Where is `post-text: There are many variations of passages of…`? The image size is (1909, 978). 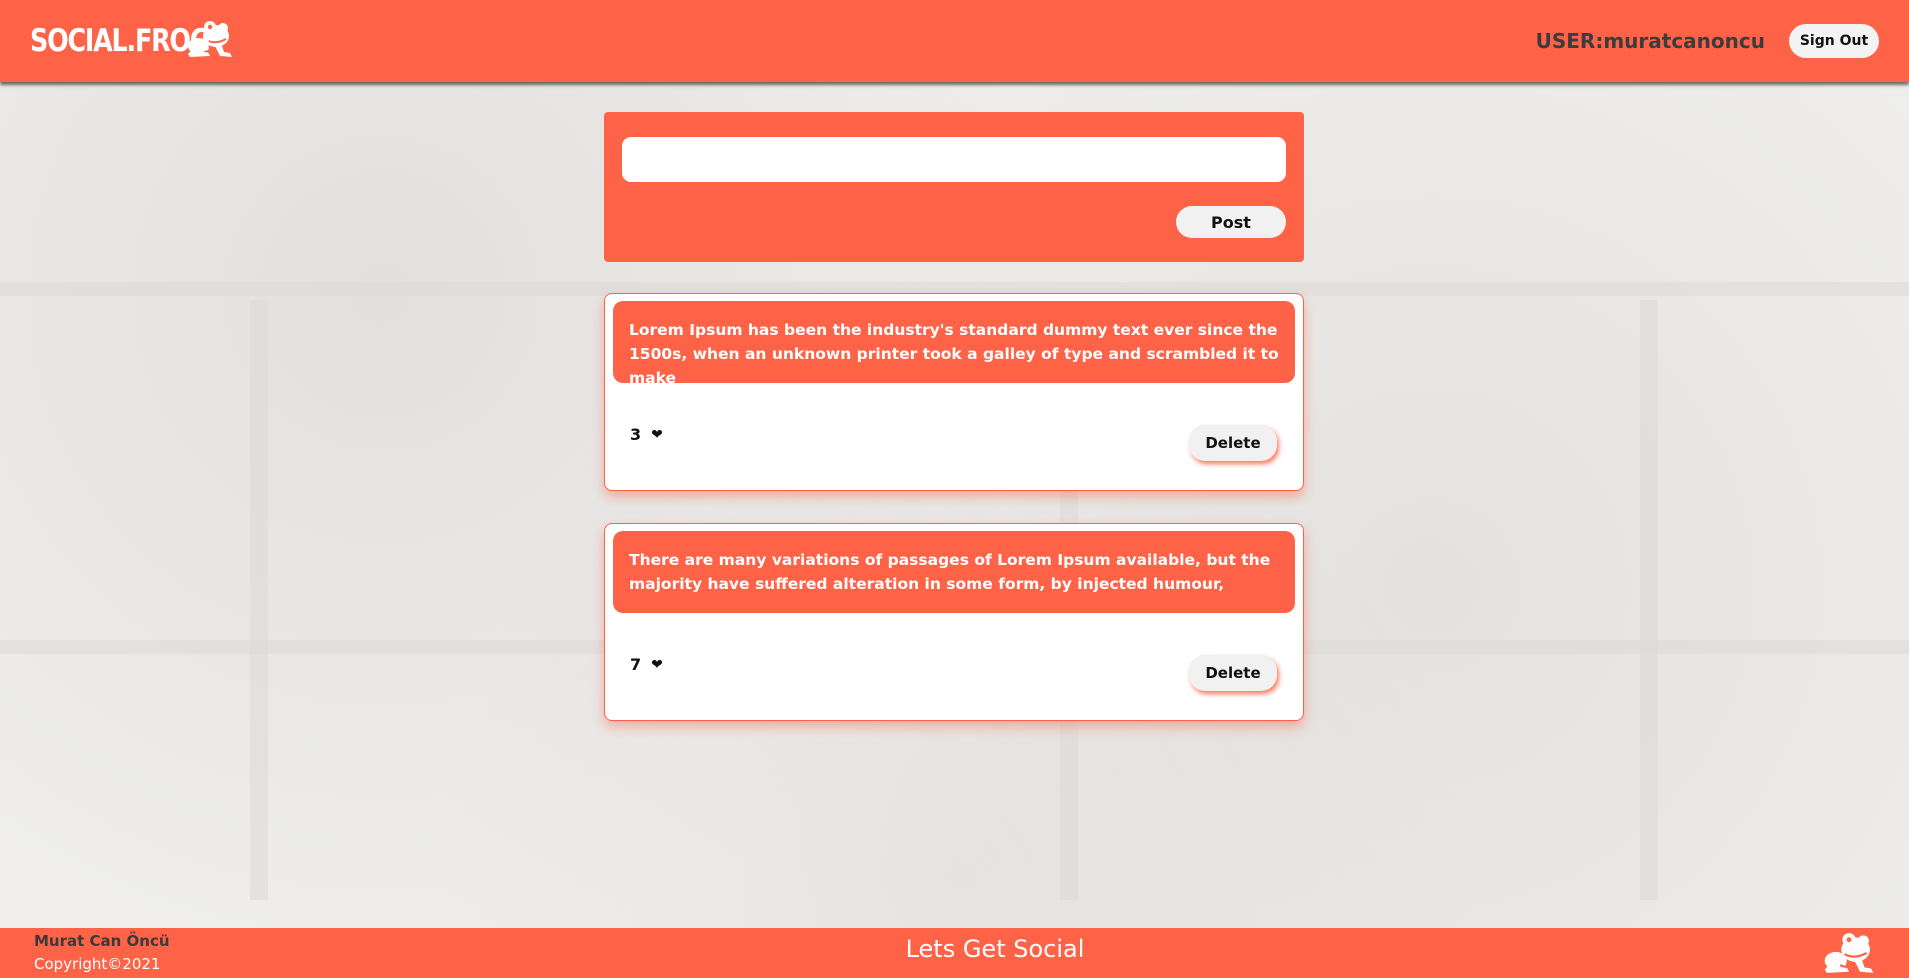 post-text: There are many variations of passages of… is located at coordinates (954, 572).